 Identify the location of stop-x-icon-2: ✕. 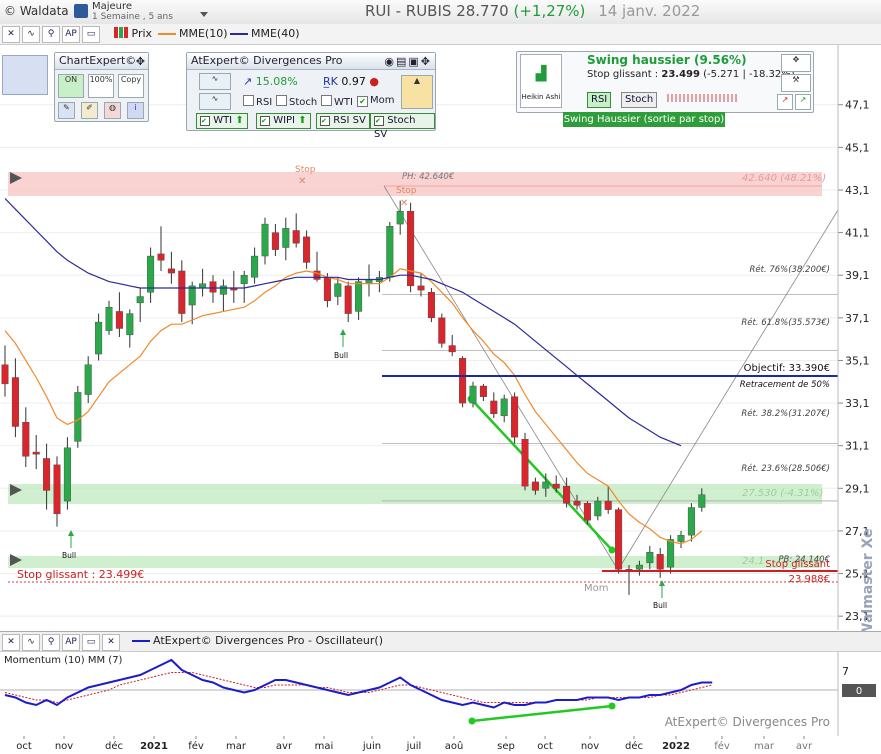
(404, 203).